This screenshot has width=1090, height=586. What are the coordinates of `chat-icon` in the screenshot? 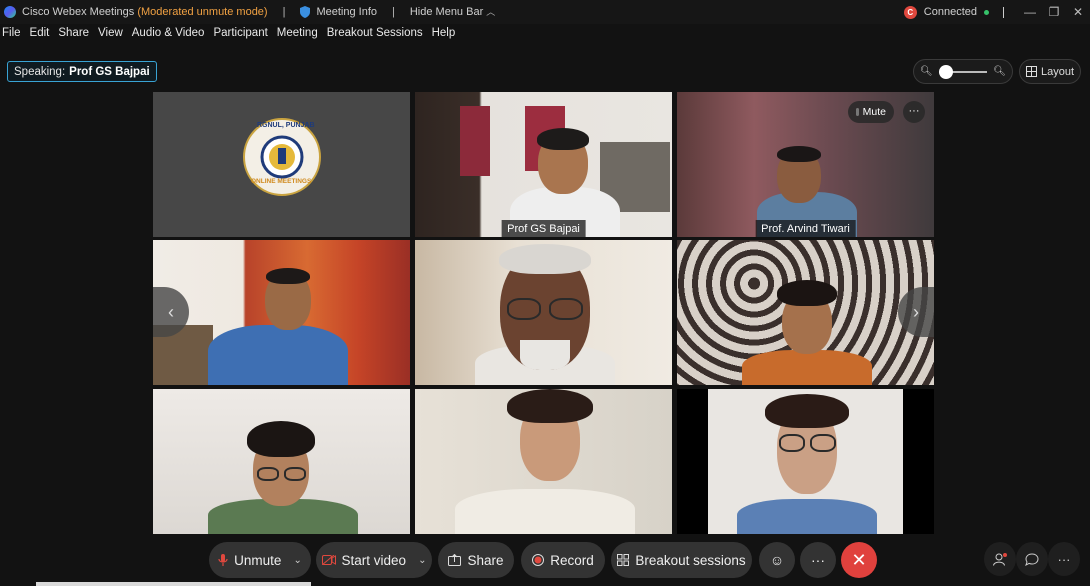 It's located at (1032, 559).